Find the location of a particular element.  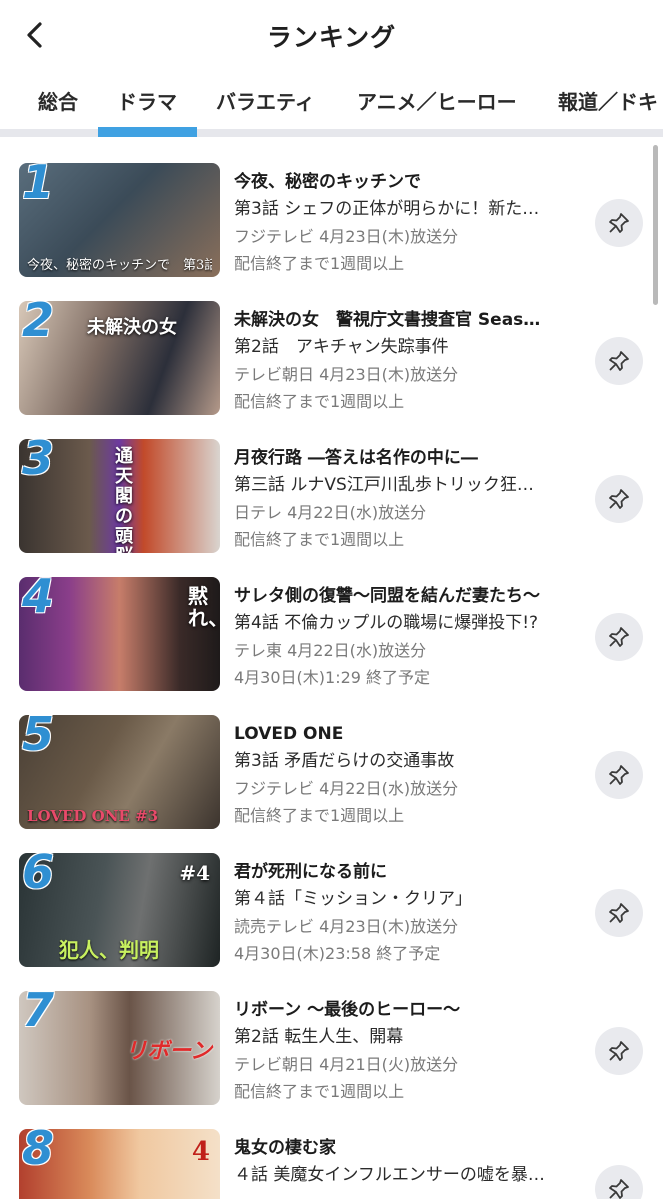

app-header: ランキング is located at coordinates (331, 35).